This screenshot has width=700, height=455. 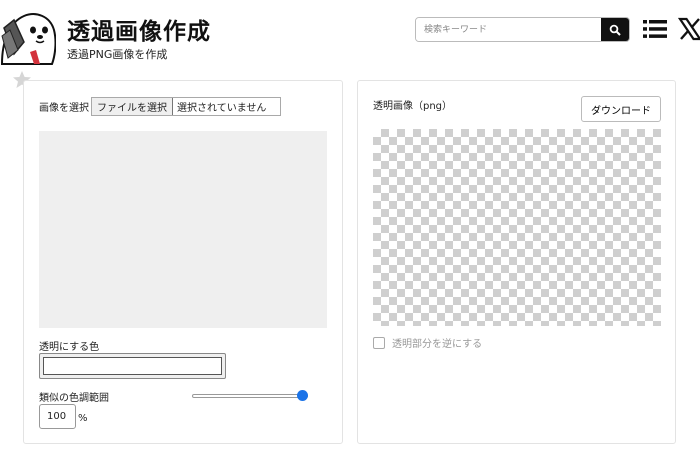 What do you see at coordinates (74, 398) in the screenshot?
I see `similar-color-range-label: 類似の色調範囲` at bounding box center [74, 398].